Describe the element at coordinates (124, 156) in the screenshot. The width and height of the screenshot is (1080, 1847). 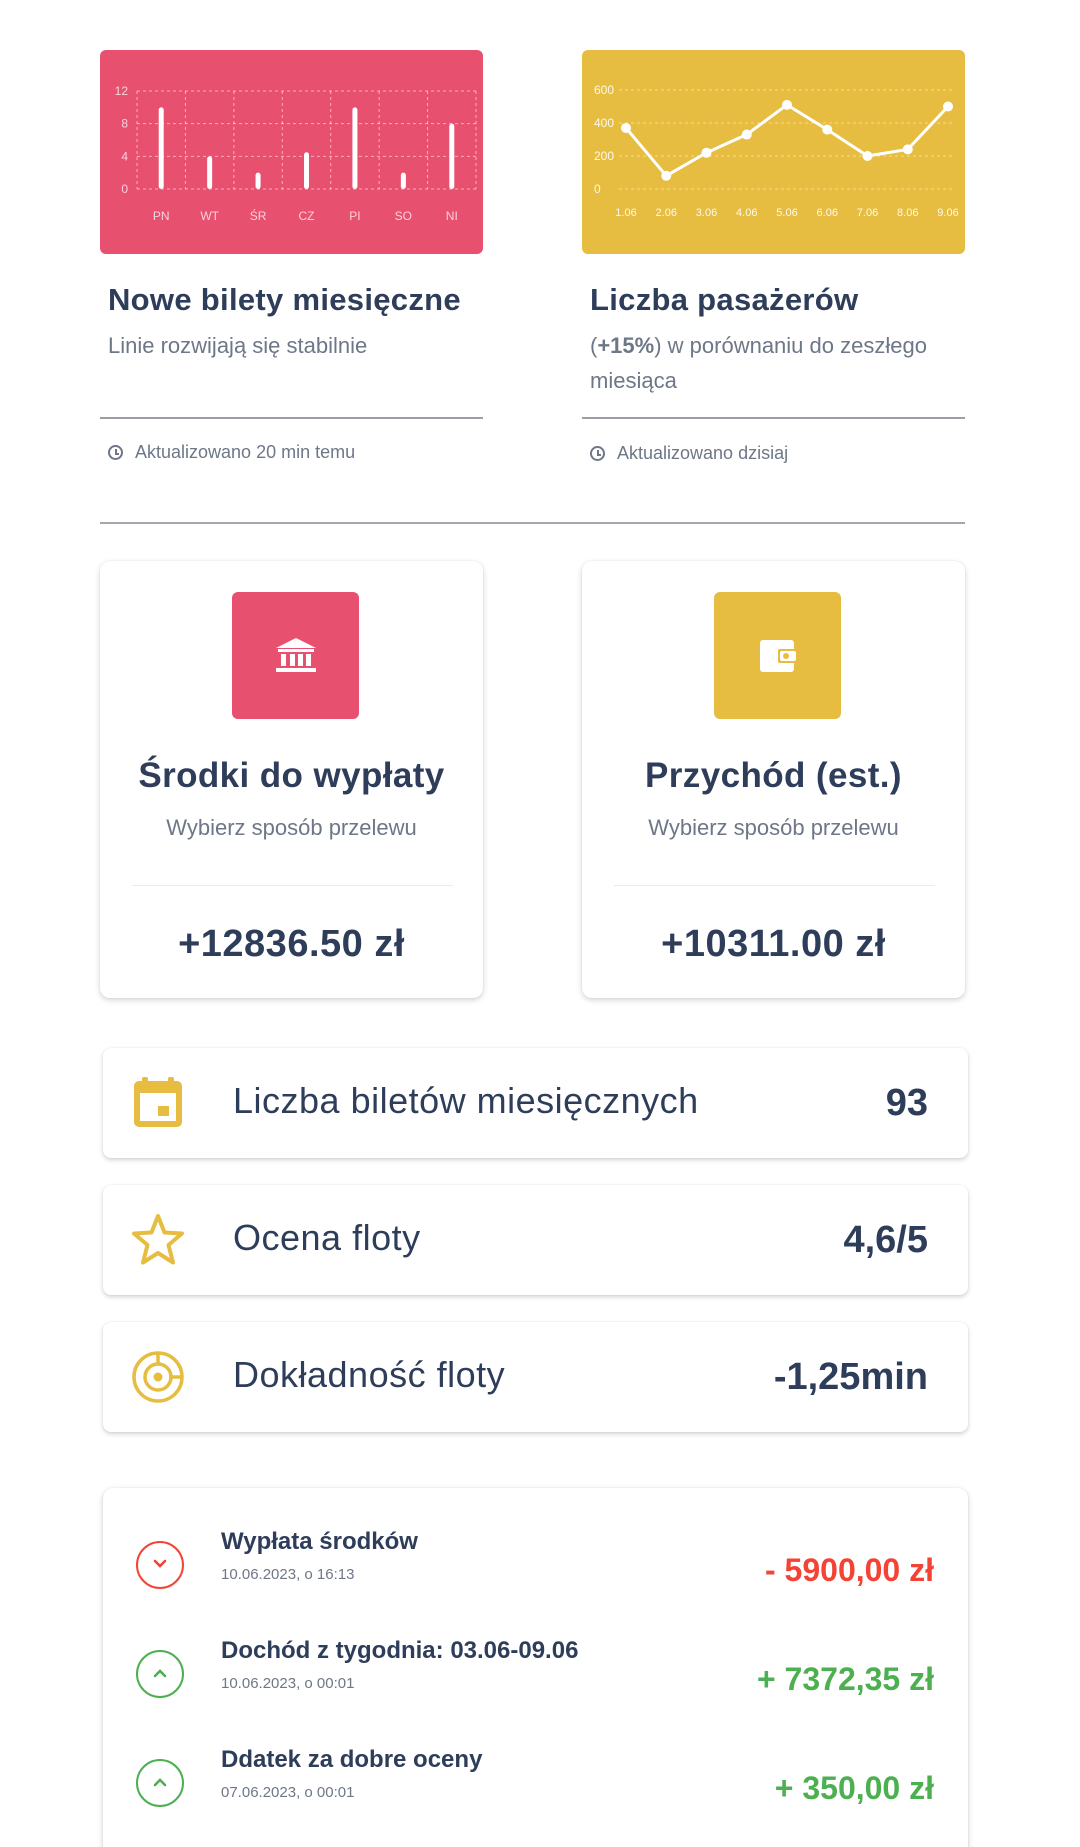
I see `y-tick-label: 4` at that location.